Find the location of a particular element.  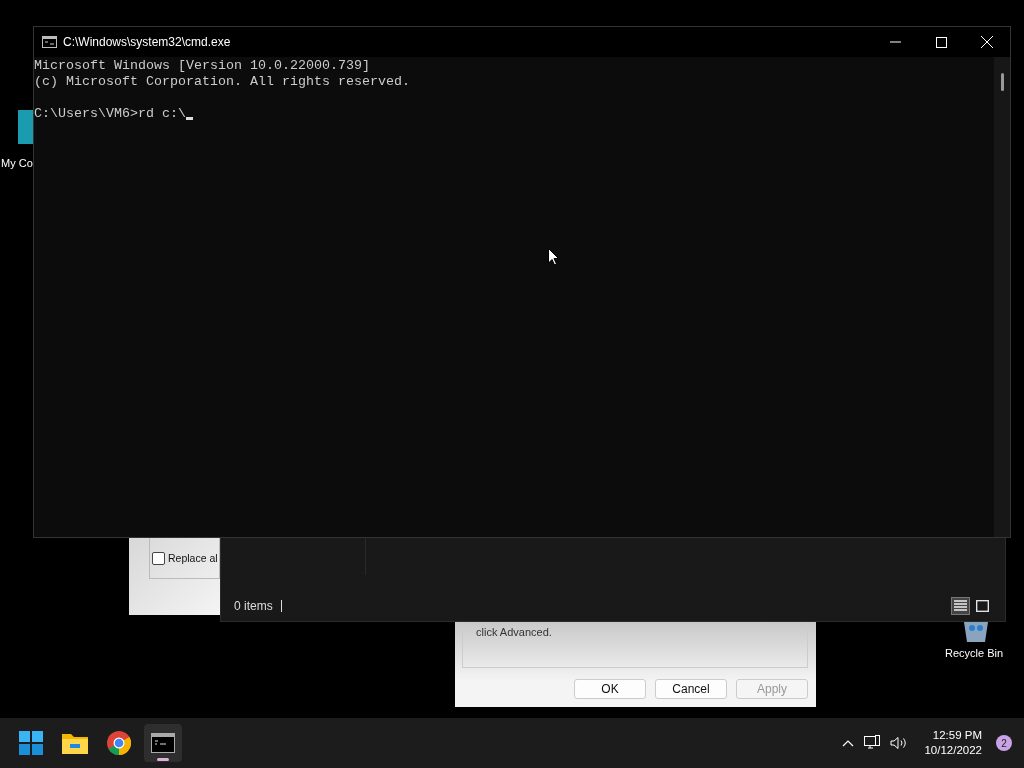

clock-time: 12:59 PM is located at coordinates (957, 735).